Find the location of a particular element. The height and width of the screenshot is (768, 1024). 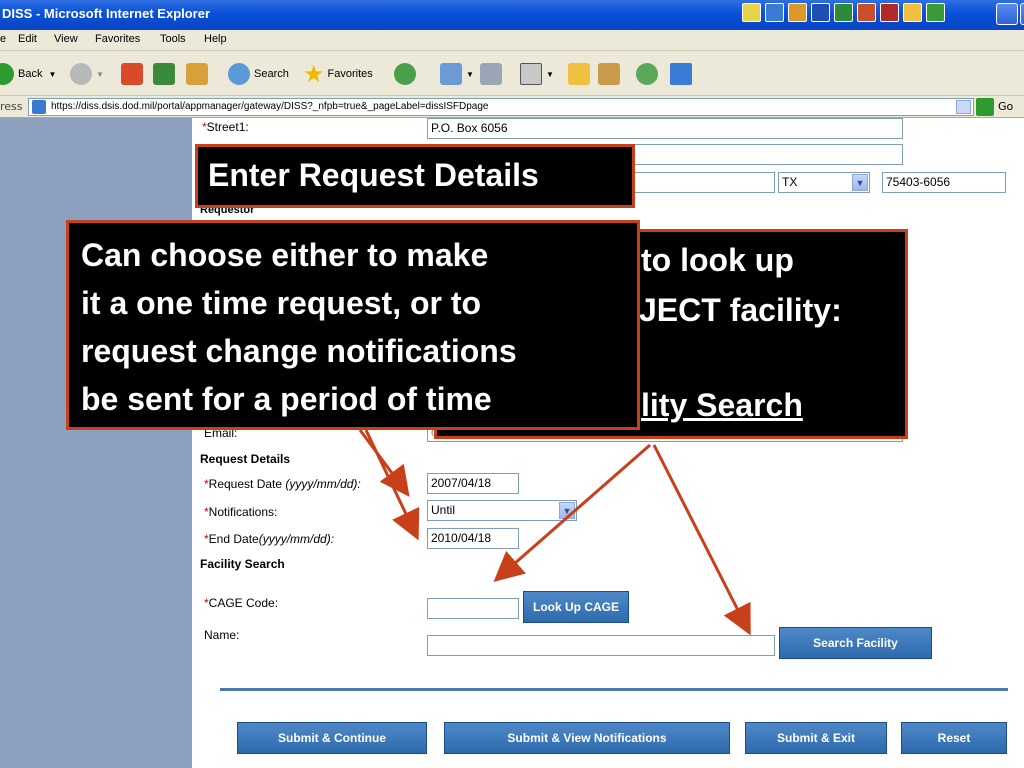

excel-icon is located at coordinates (843, 12).